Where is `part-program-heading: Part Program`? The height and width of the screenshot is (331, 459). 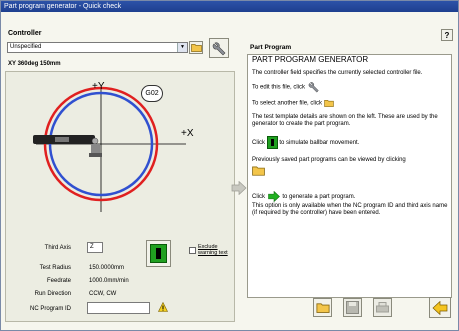 part-program-heading: Part Program is located at coordinates (271, 47).